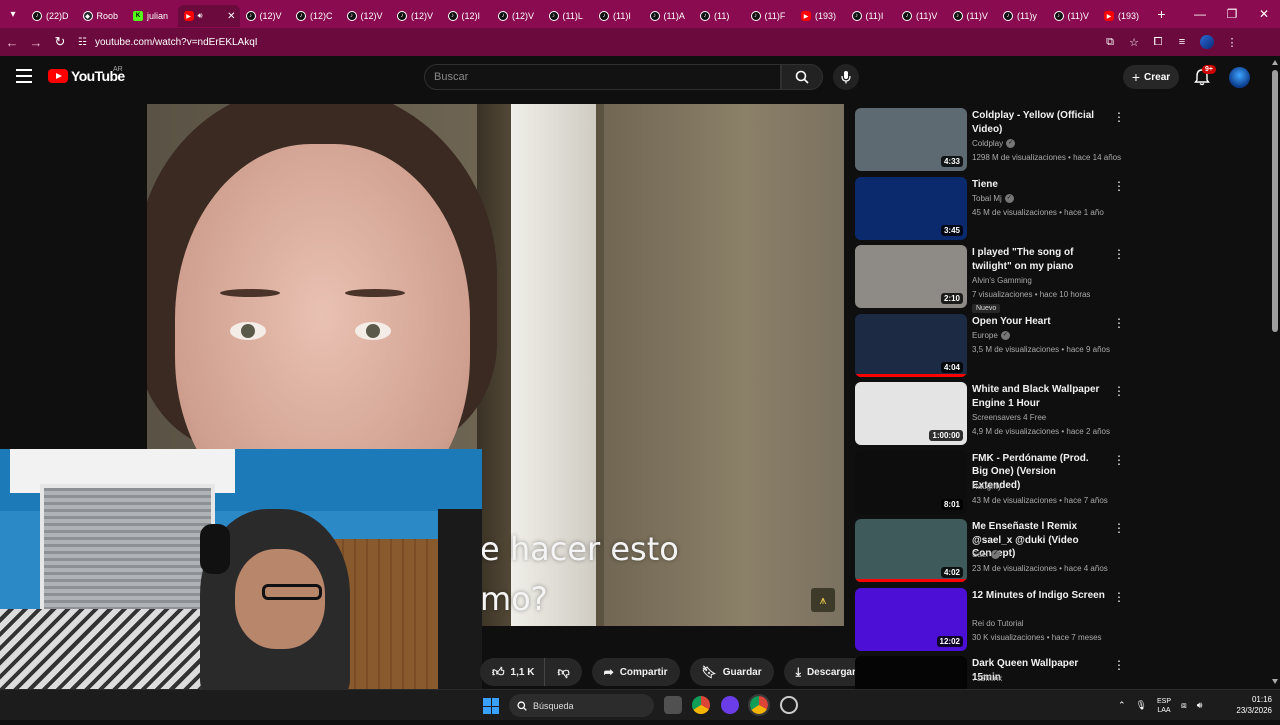 Image resolution: width=1280 pixels, height=725 pixels. What do you see at coordinates (36, 42) in the screenshot?
I see `forward-arrow-icon: →` at bounding box center [36, 42].